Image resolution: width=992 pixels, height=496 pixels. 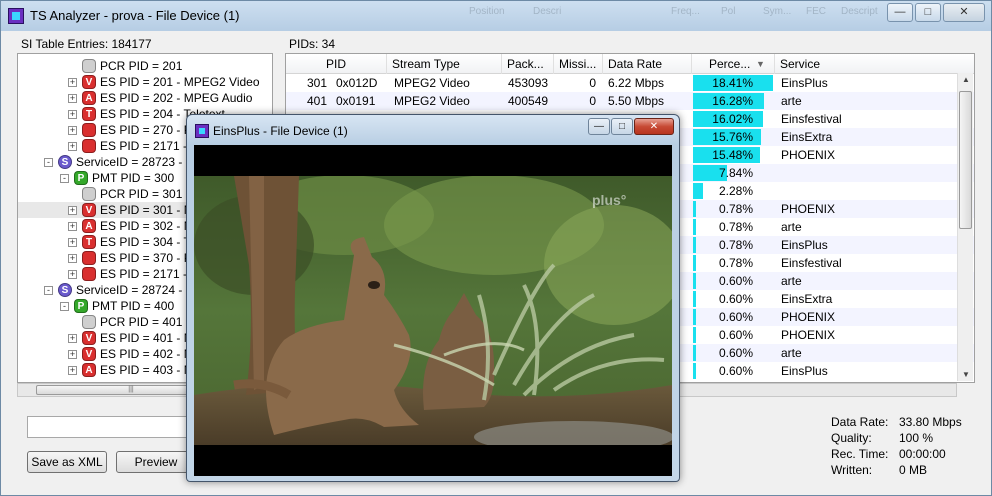 What do you see at coordinates (141, 66) in the screenshot?
I see `tree-node-label: PCR PID = 201` at bounding box center [141, 66].